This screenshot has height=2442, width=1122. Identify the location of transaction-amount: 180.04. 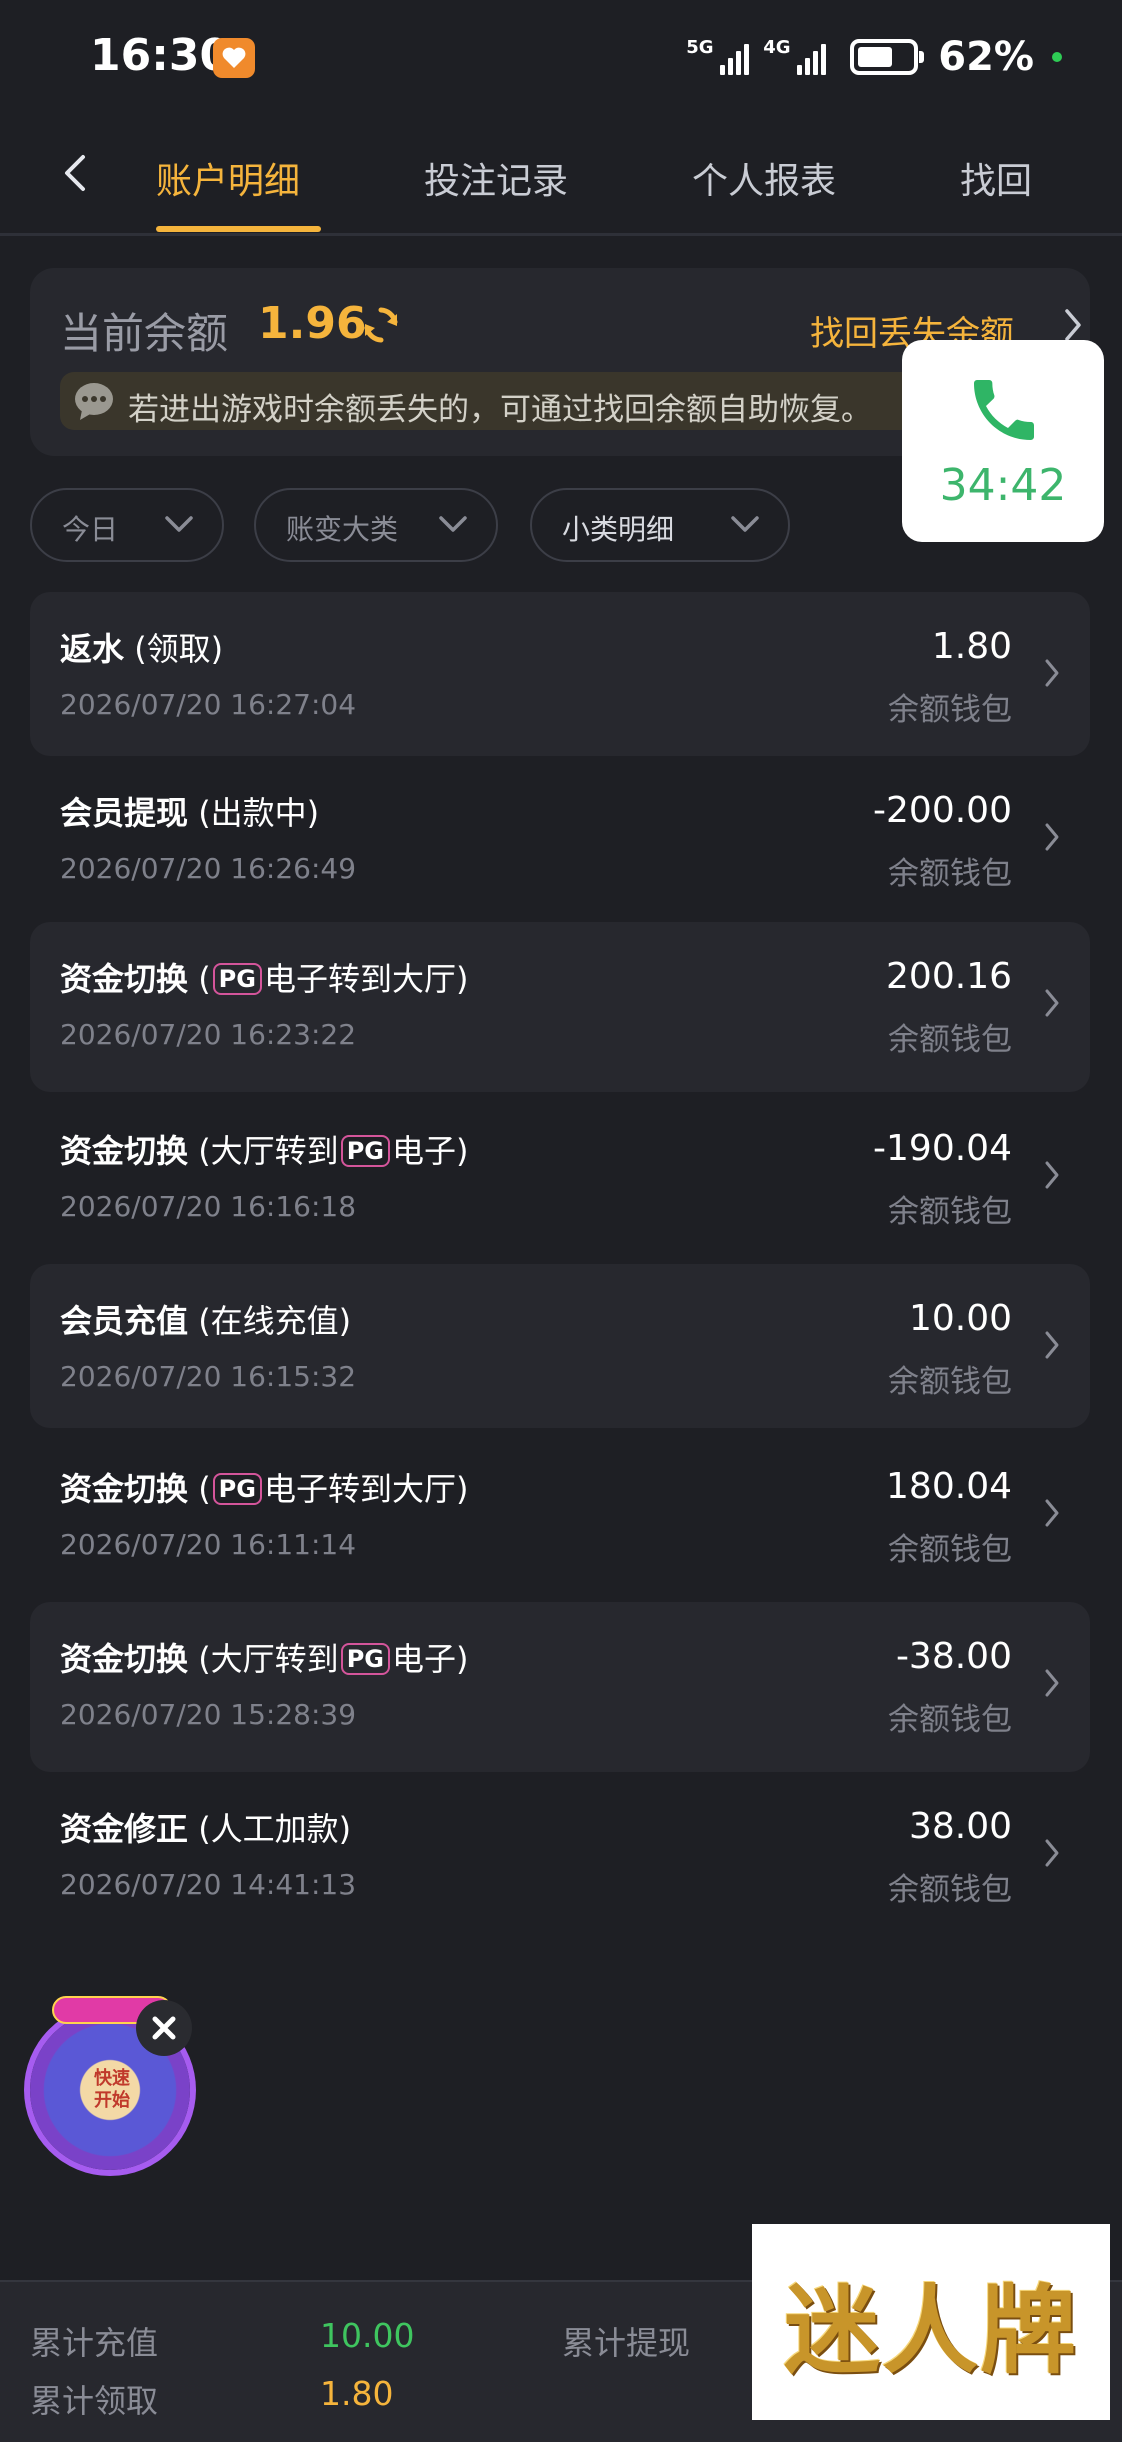
(949, 1486).